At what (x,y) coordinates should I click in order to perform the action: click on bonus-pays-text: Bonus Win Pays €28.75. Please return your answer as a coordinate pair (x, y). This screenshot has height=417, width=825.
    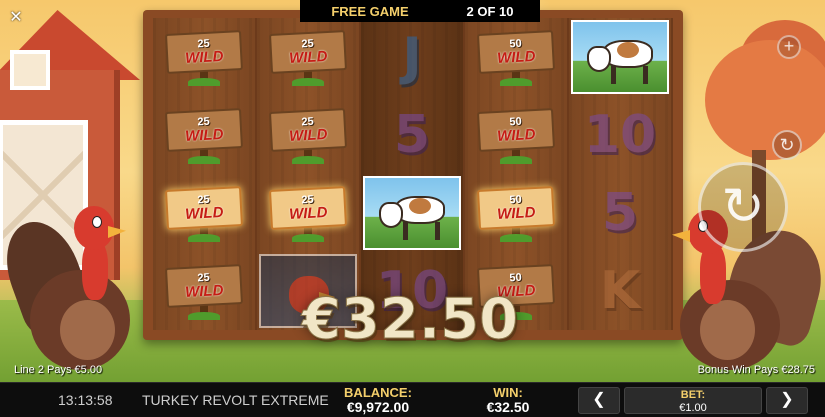
    Looking at the image, I should click on (756, 370).